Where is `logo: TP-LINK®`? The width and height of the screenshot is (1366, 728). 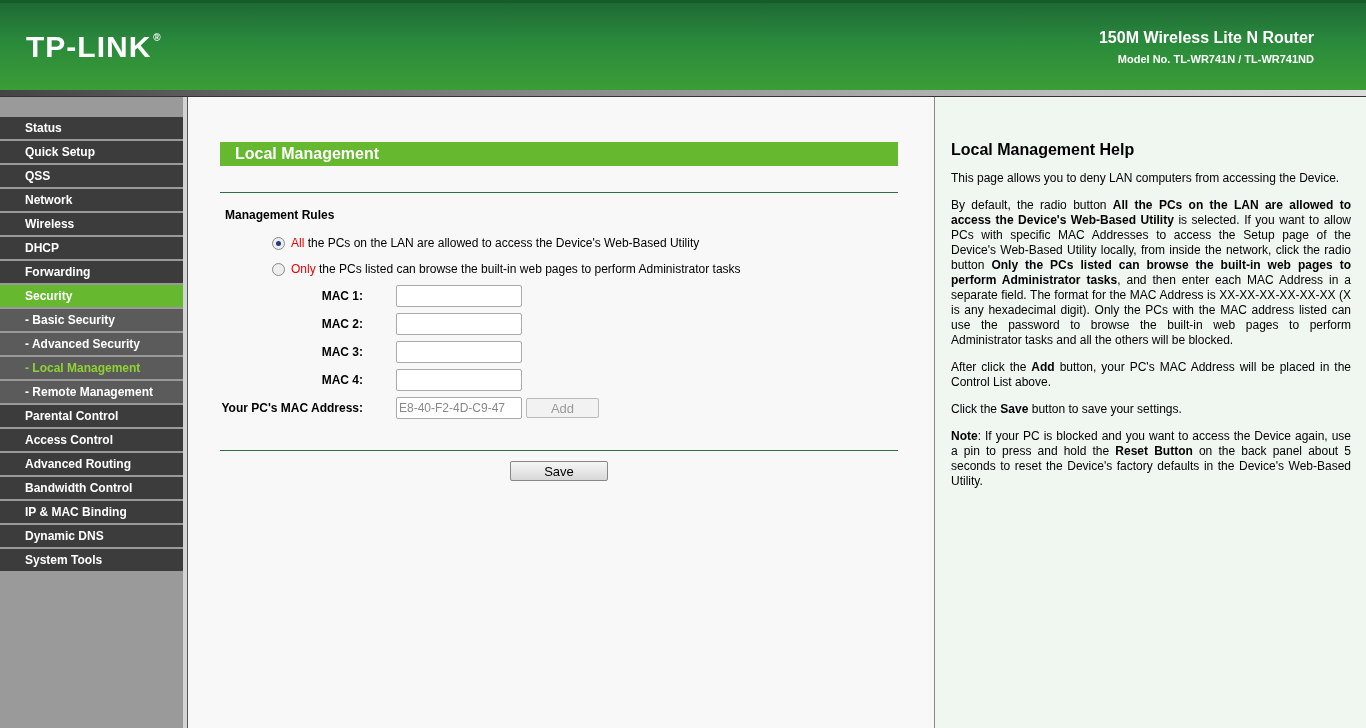
logo: TP-LINK® is located at coordinates (94, 46).